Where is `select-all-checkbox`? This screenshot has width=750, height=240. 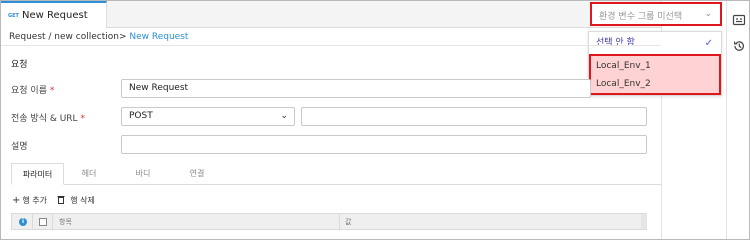 select-all-checkbox is located at coordinates (43, 222).